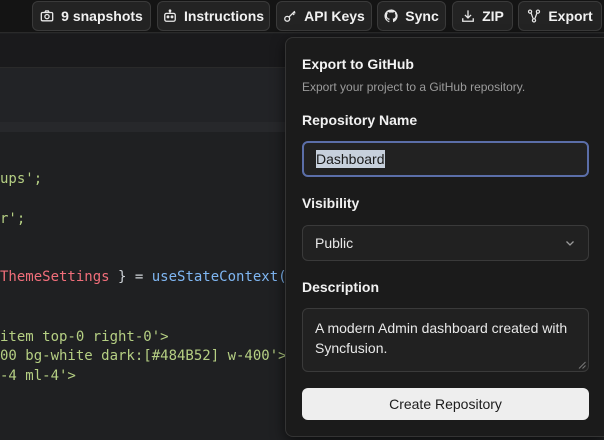  I want to click on zip-button: ZIP, so click(482, 16).